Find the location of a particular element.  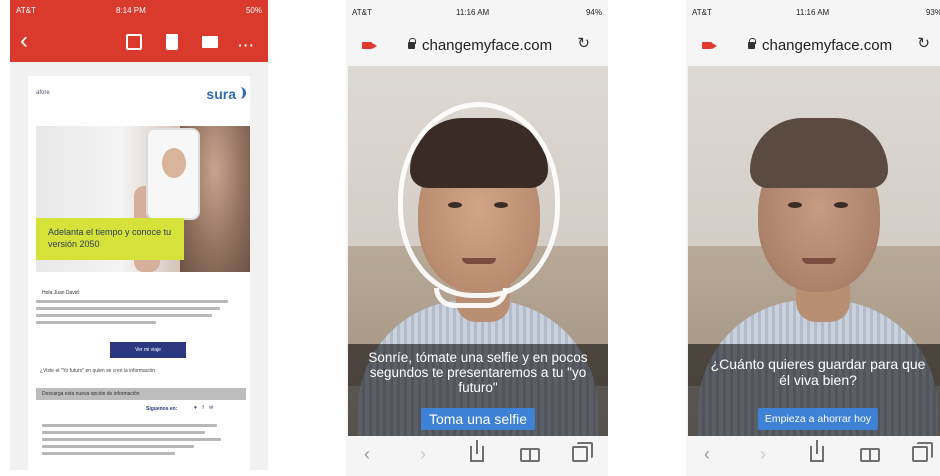

status-bar: AT&T 11:16 AM 93% is located at coordinates (813, 13).